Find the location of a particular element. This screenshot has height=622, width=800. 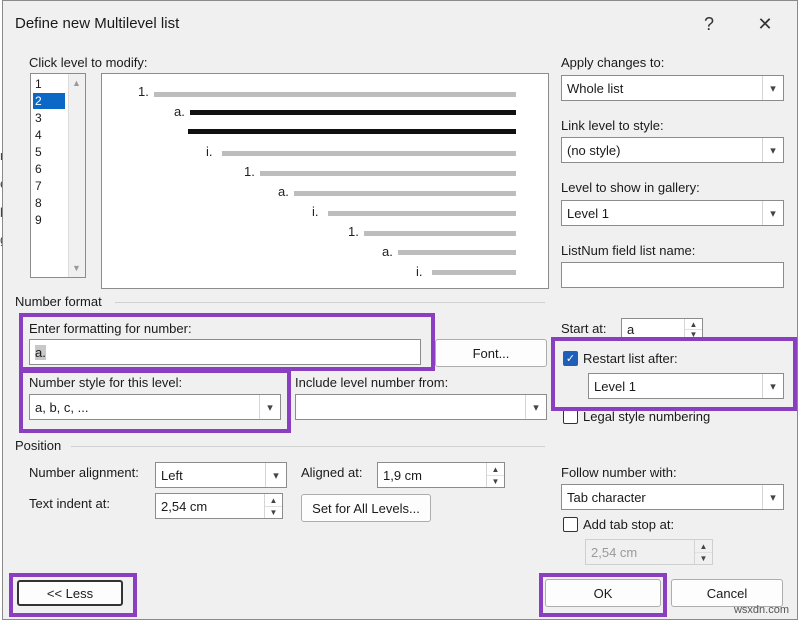

follow-number-label: Follow number with: is located at coordinates (619, 472).